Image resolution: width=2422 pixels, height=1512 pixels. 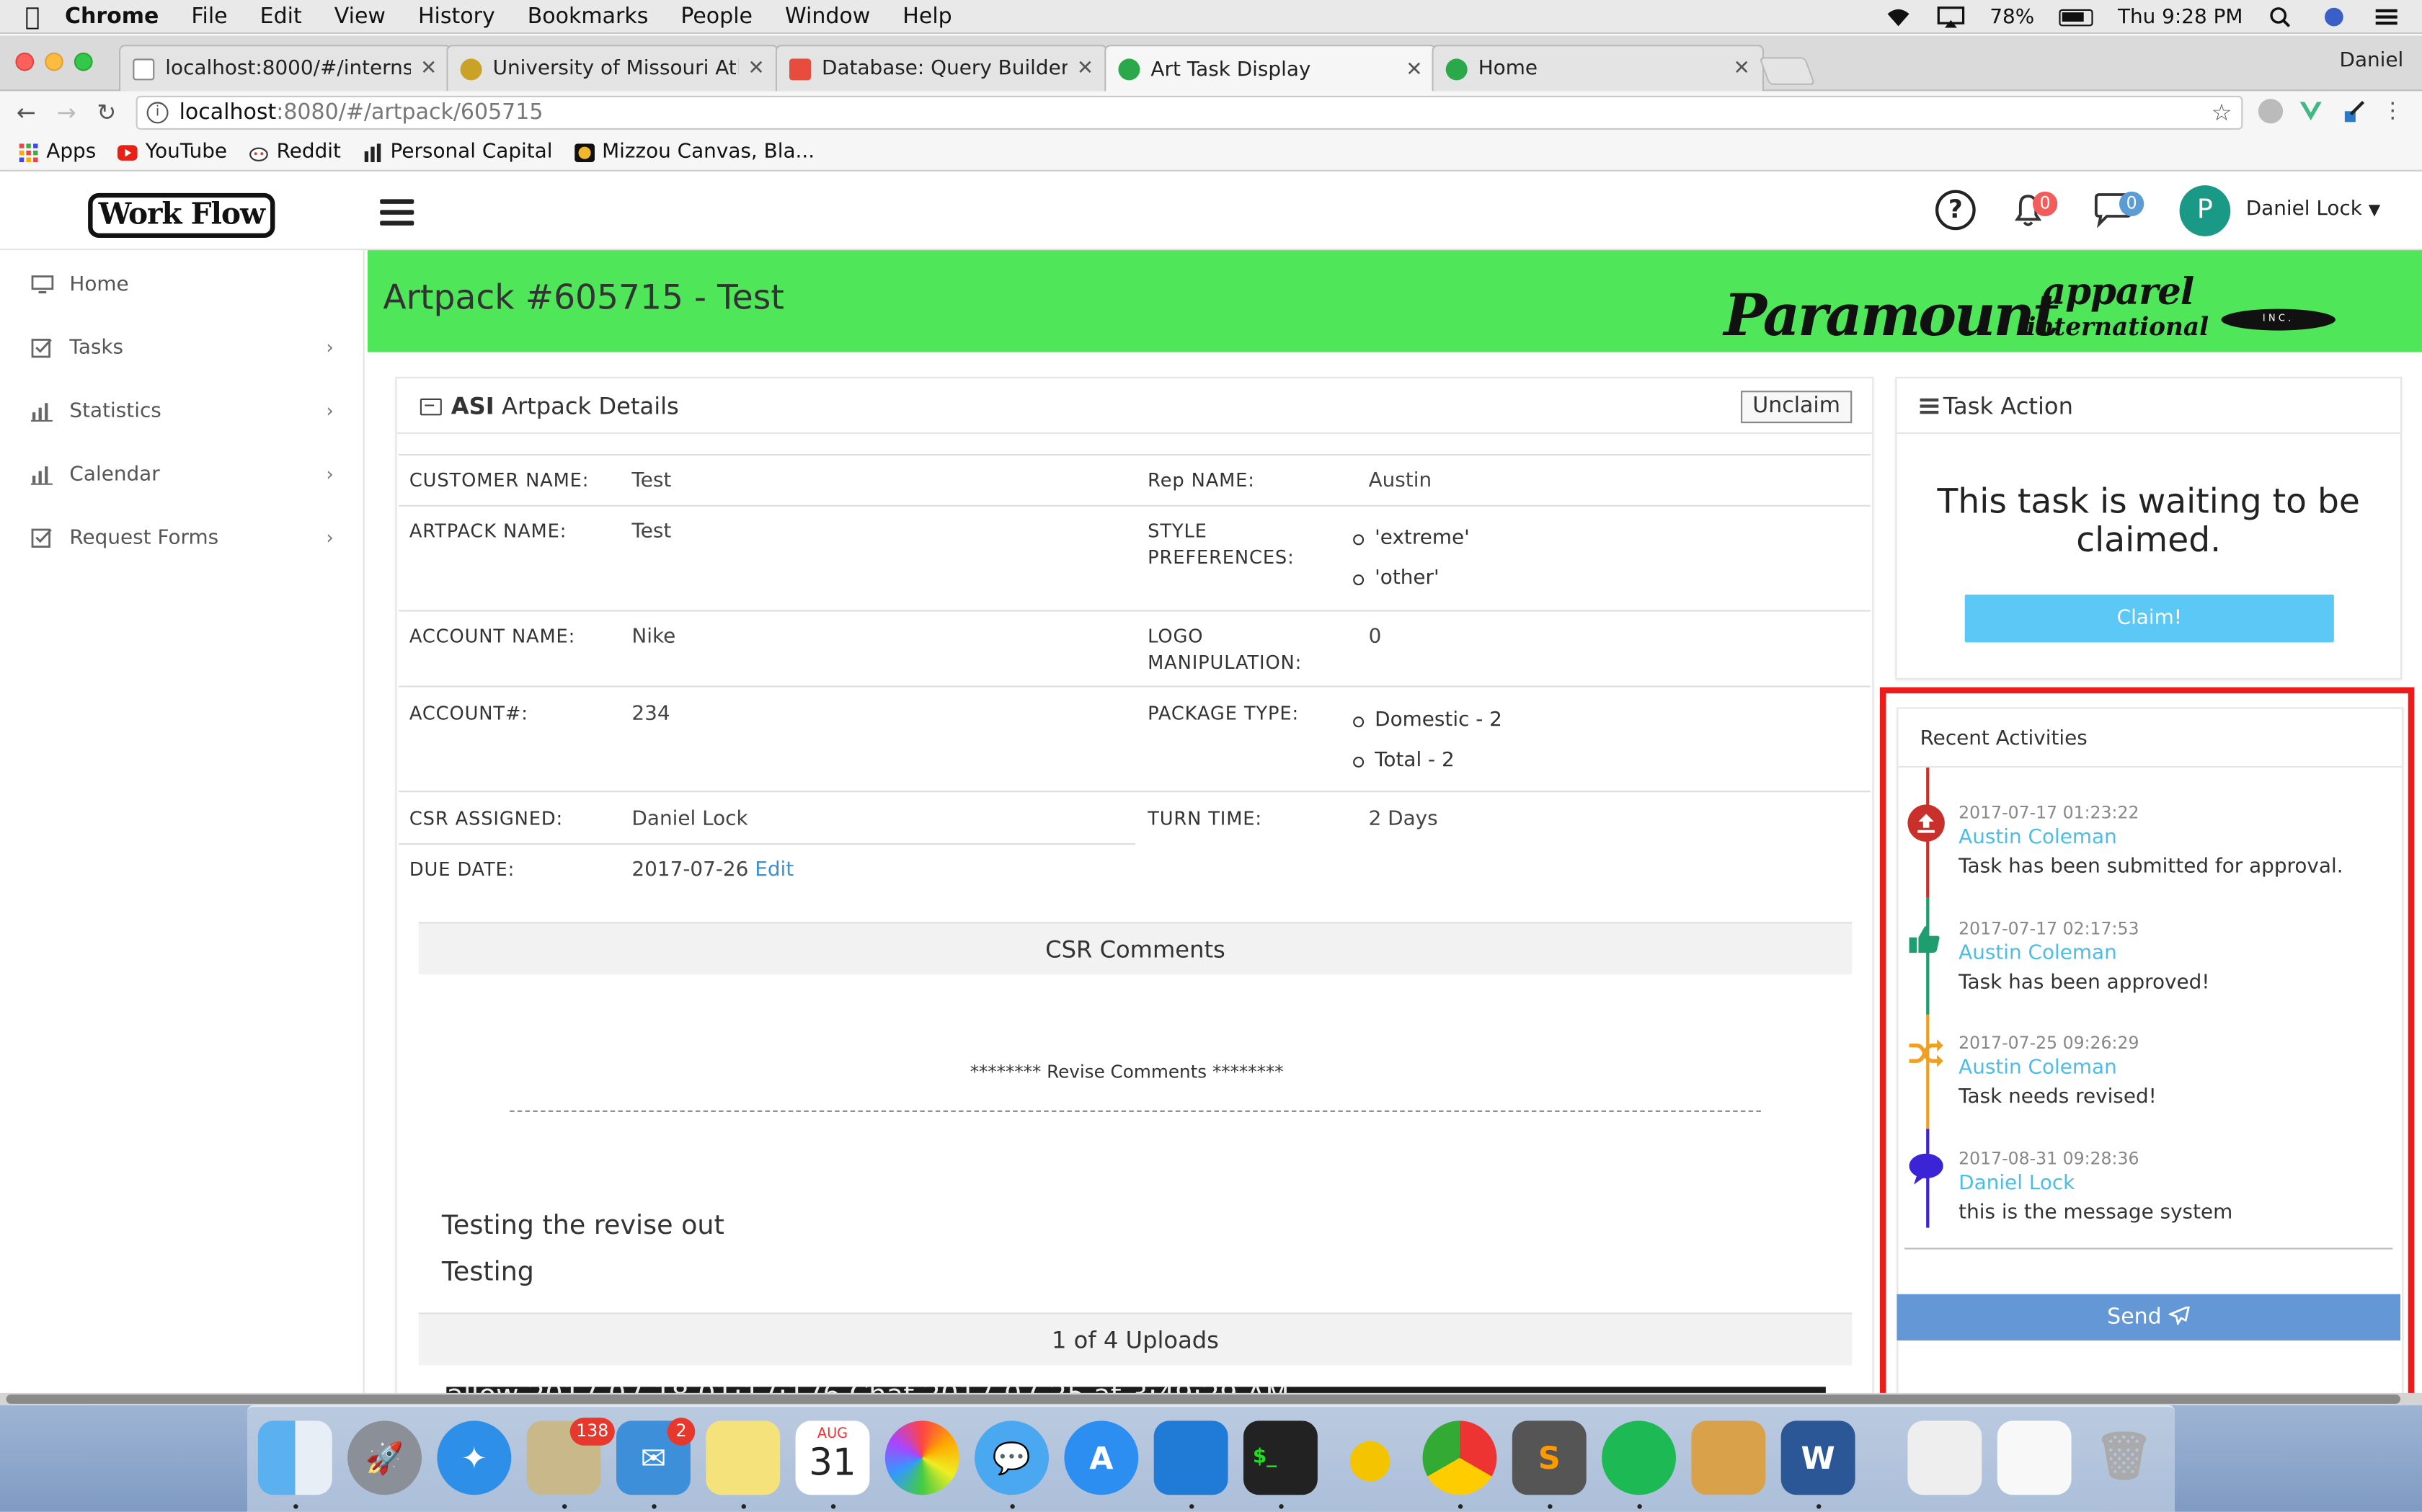 What do you see at coordinates (1955, 211) in the screenshot?
I see `help-icon: ?` at bounding box center [1955, 211].